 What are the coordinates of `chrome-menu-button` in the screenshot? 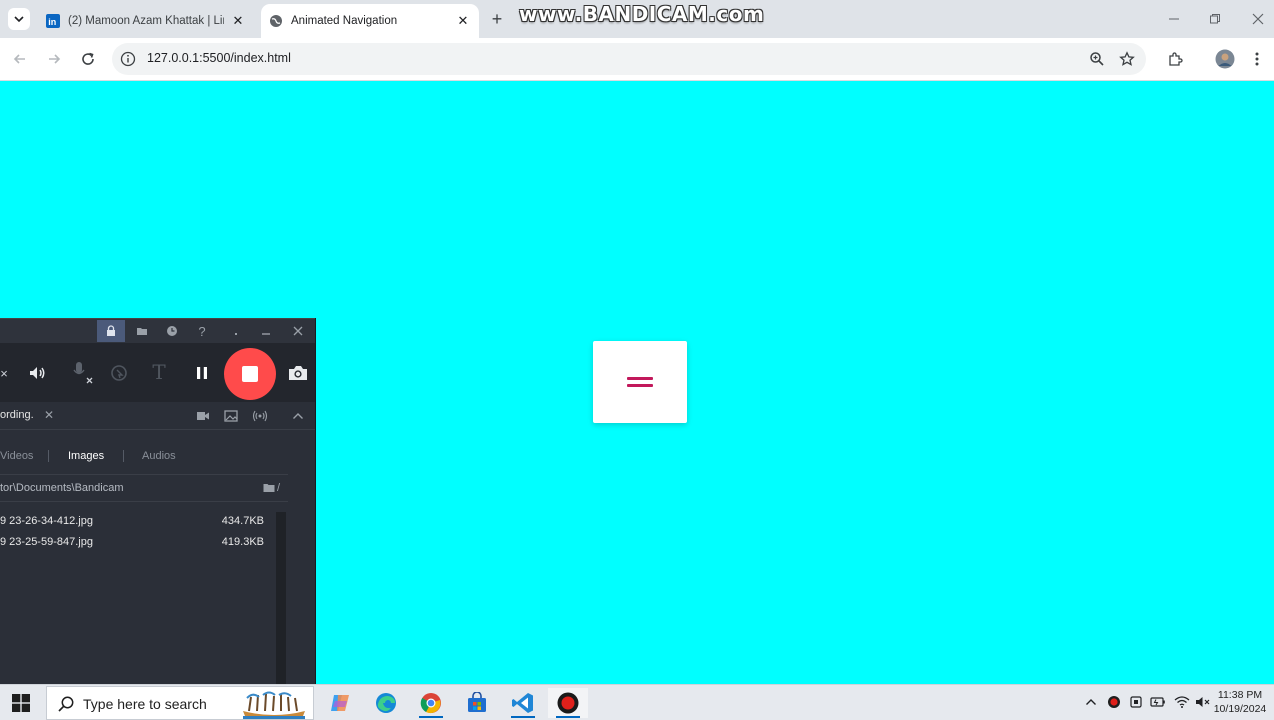 It's located at (1257, 59).